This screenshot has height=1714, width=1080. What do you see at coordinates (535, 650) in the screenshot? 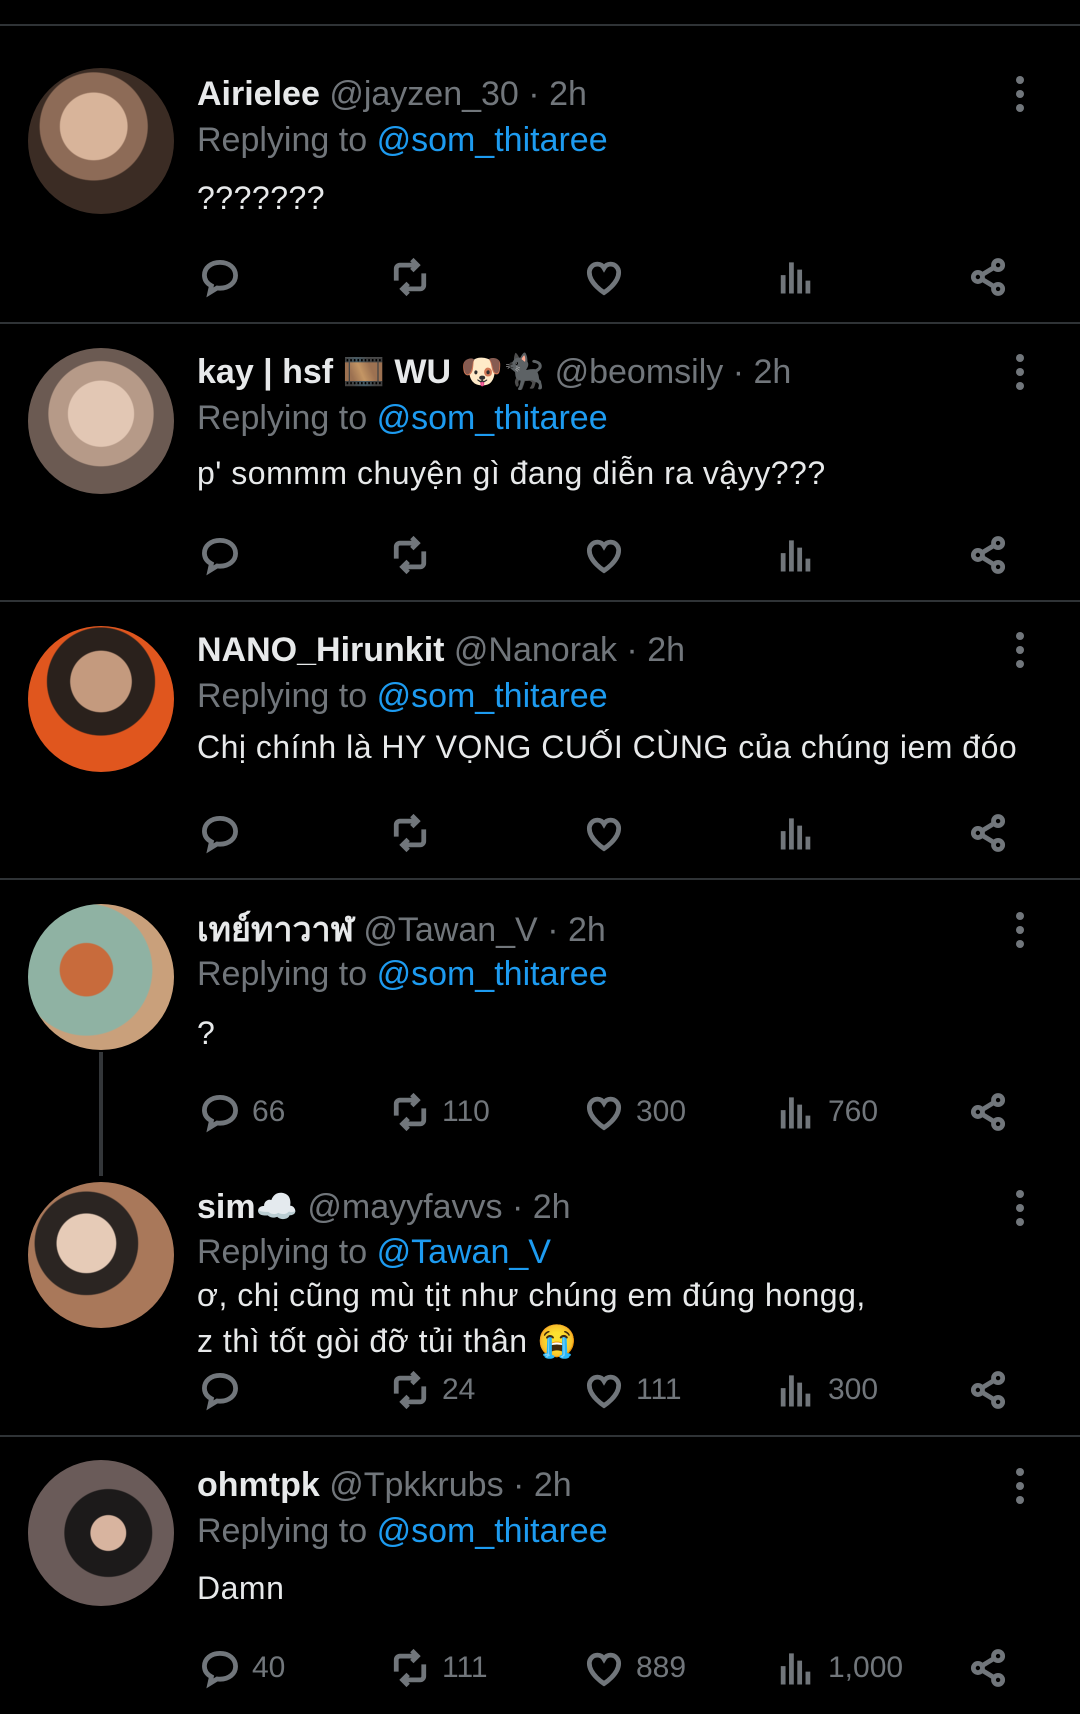
I see `username: @Nanorak` at bounding box center [535, 650].